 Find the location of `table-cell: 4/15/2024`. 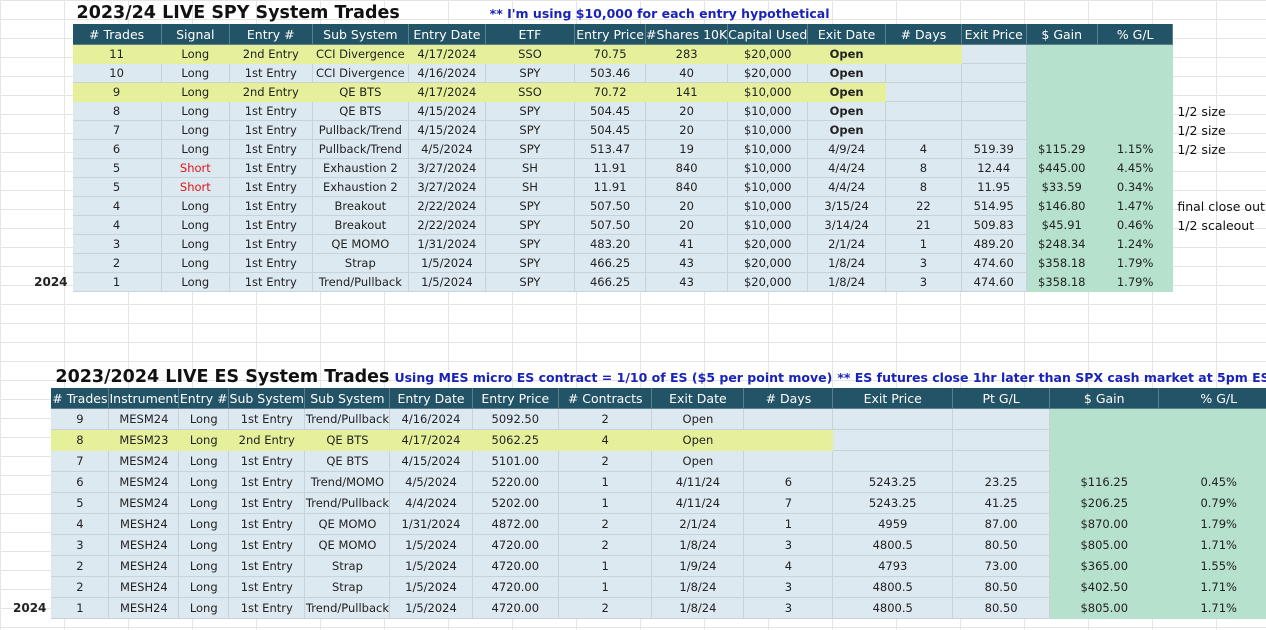

table-cell: 4/15/2024 is located at coordinates (447, 111).